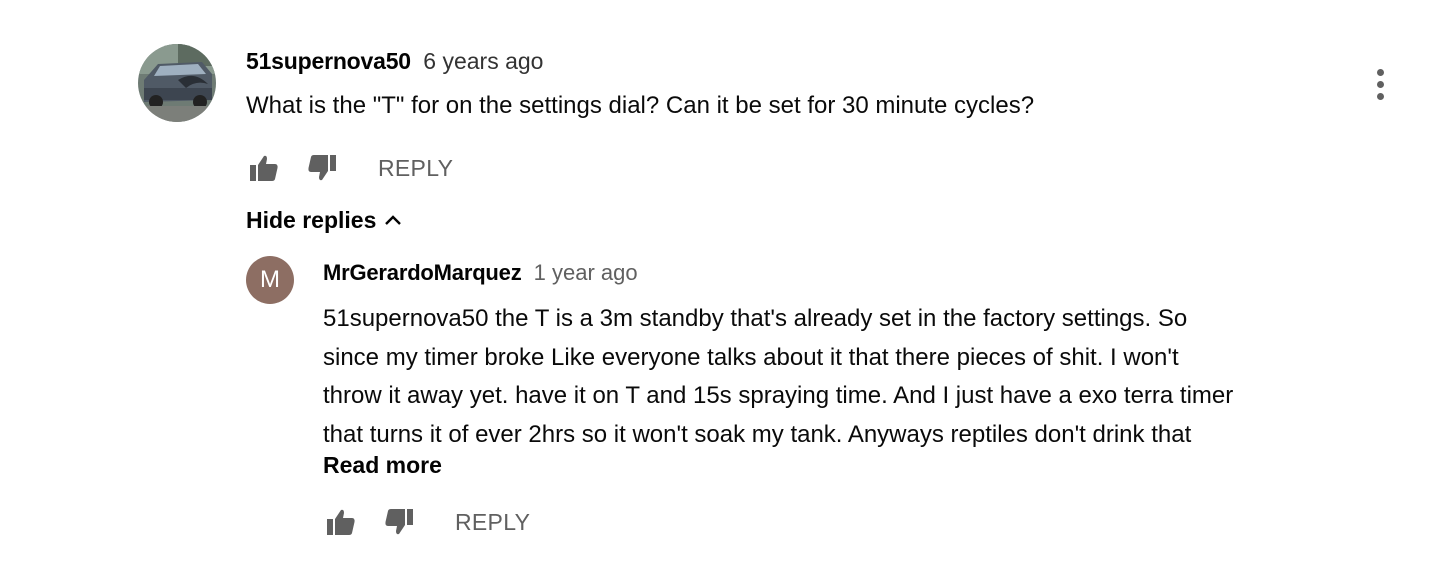  What do you see at coordinates (328, 61) in the screenshot?
I see `comment-author: 51supernova50` at bounding box center [328, 61].